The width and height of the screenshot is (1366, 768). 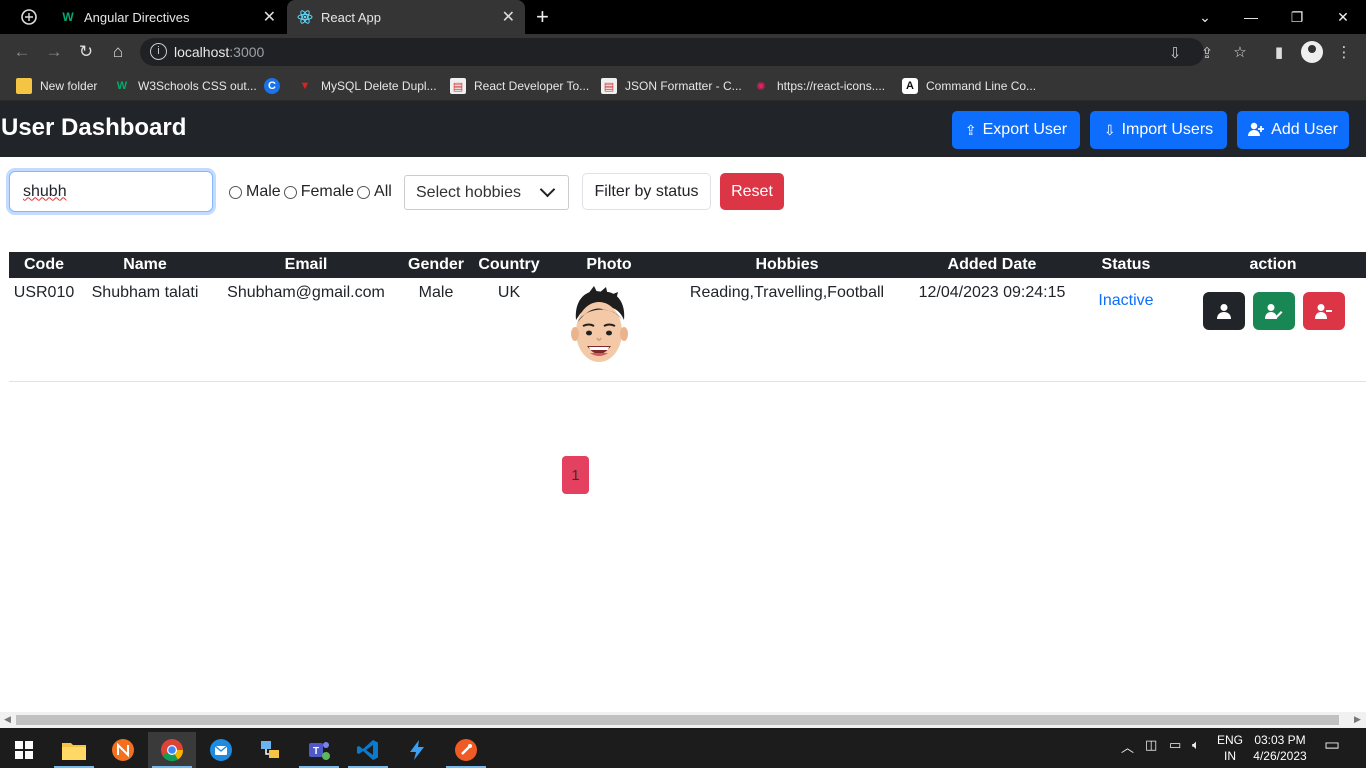 I want to click on bookmark-new-folder: New folder, so click(x=56, y=86).